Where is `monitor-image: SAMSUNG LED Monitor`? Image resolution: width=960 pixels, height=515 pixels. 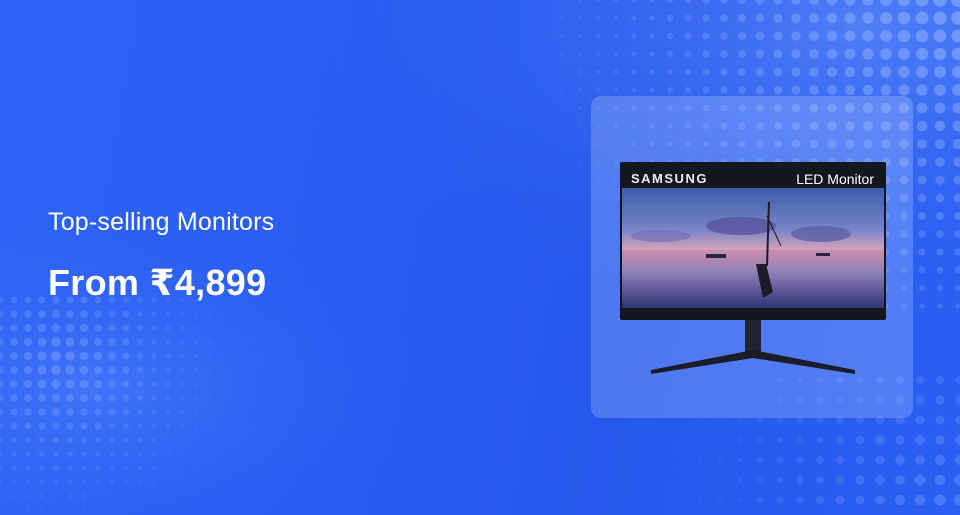
monitor-image: SAMSUNG LED Monitor is located at coordinates (753, 268).